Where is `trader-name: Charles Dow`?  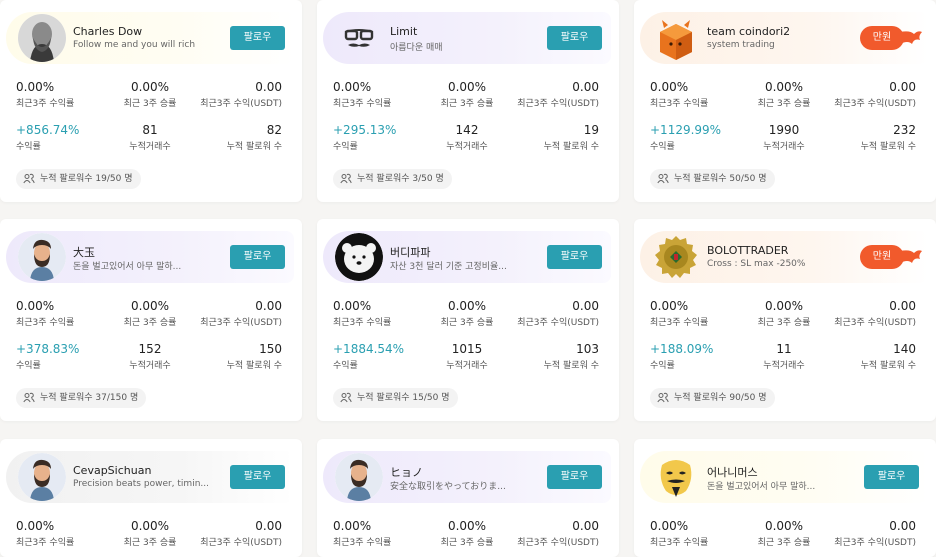
trader-name: Charles Dow is located at coordinates (108, 31).